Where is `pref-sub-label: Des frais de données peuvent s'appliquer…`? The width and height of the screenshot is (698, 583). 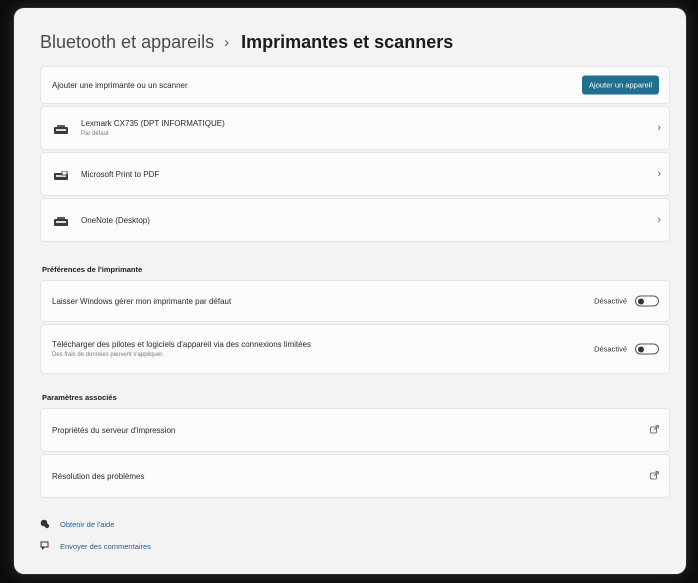
pref-sub-label: Des frais de données peuvent s'appliquer… is located at coordinates (108, 355).